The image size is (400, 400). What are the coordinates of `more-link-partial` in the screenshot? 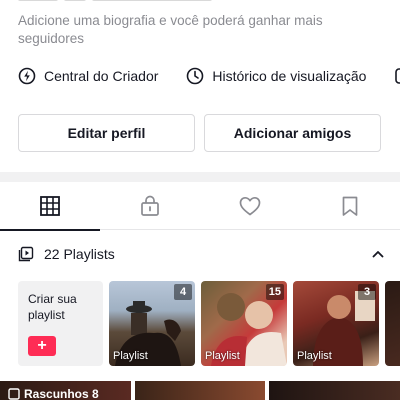 It's located at (397, 76).